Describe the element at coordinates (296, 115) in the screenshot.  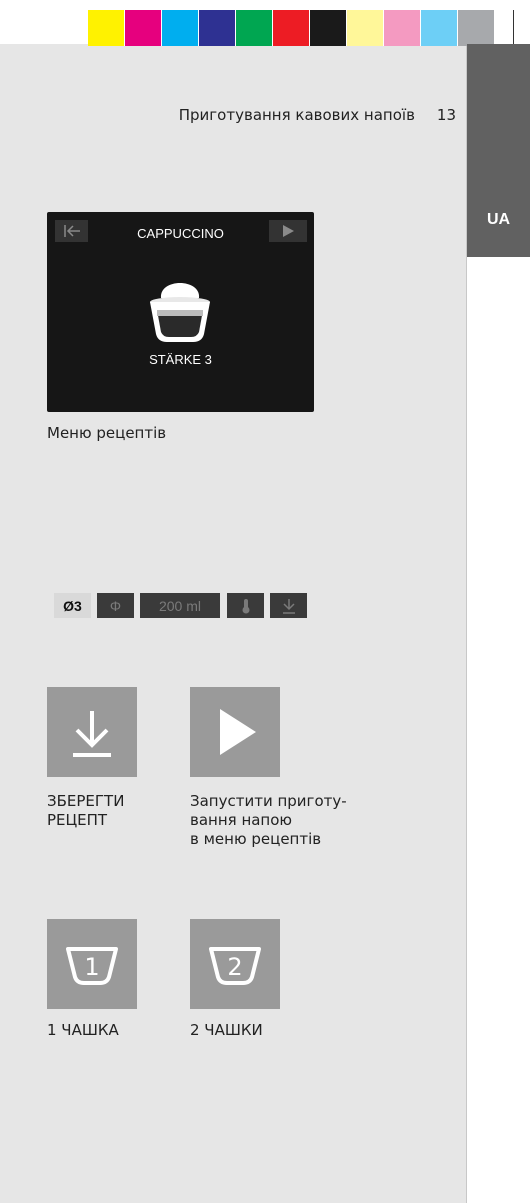
I see `chapter-title: Приготування кавових напоїв` at that location.